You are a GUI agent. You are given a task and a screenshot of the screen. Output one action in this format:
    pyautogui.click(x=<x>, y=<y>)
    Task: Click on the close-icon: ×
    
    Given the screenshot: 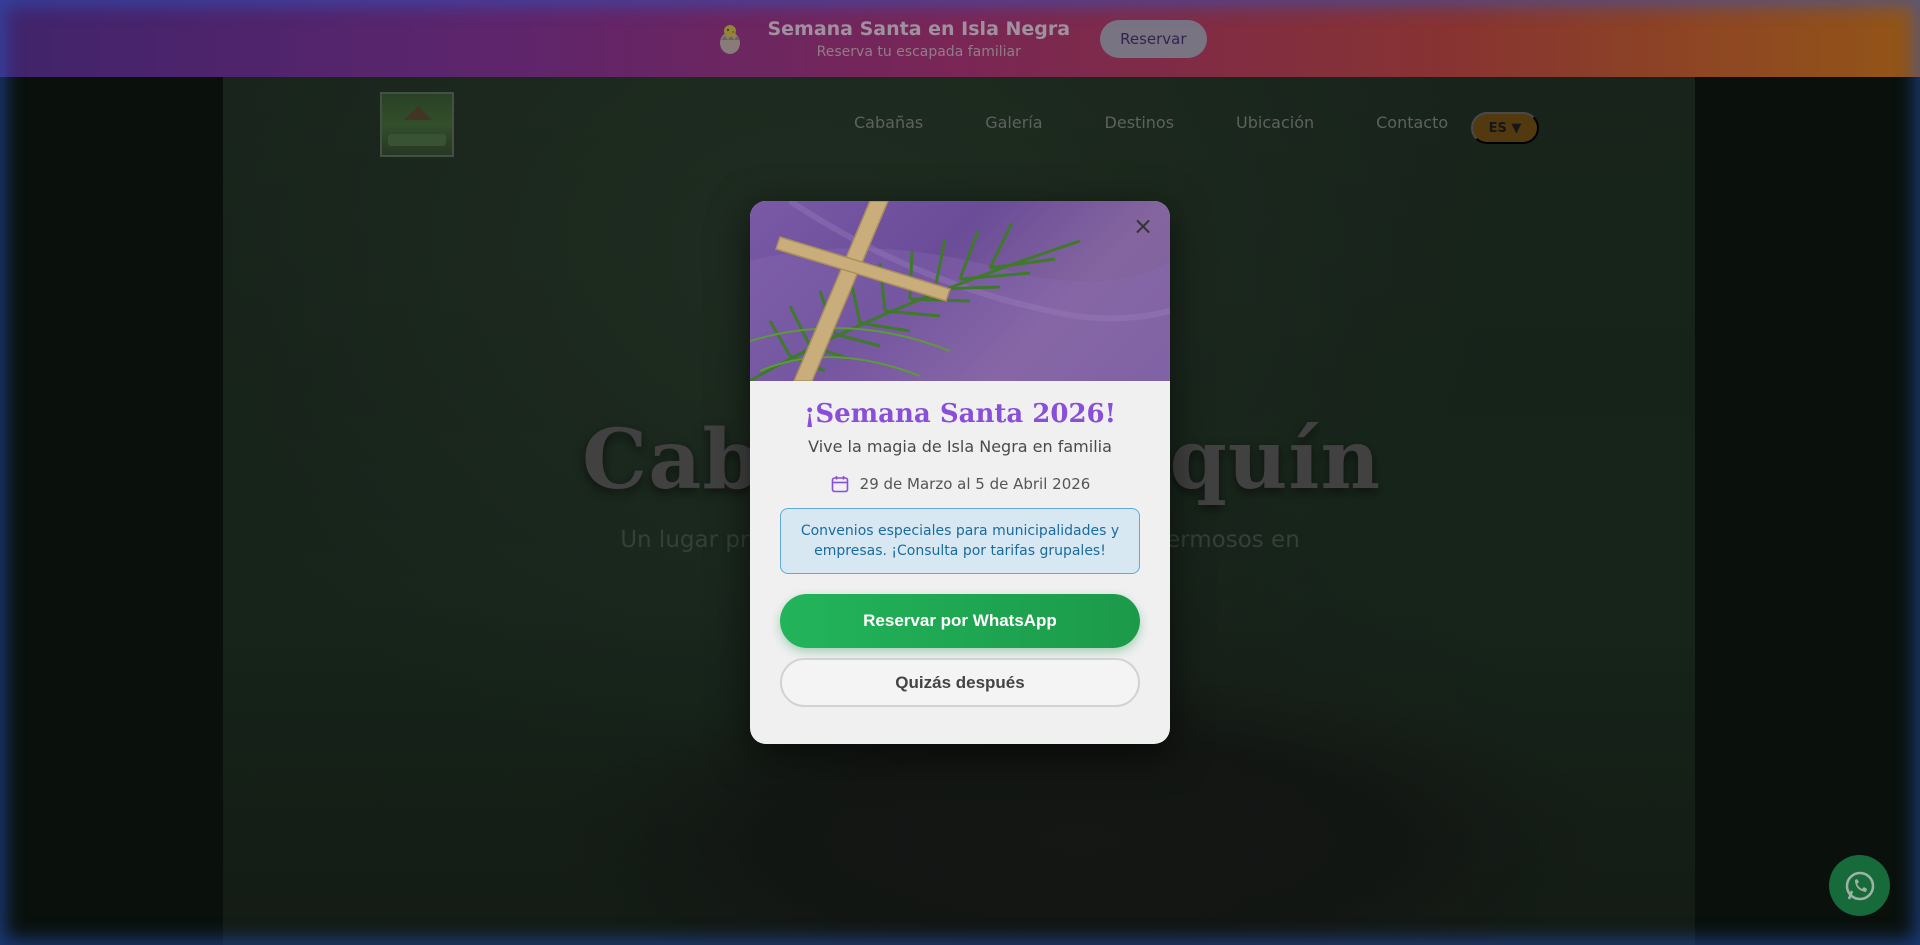 What is the action you would take?
    pyautogui.click(x=1143, y=226)
    